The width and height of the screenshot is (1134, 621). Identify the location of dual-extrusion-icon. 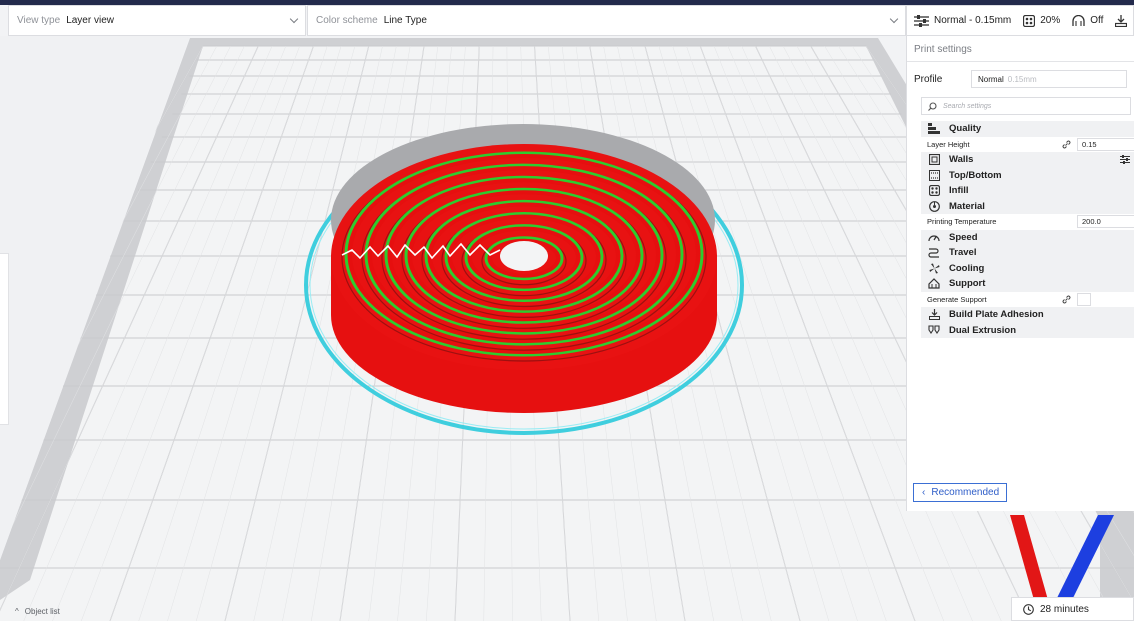
(934, 329).